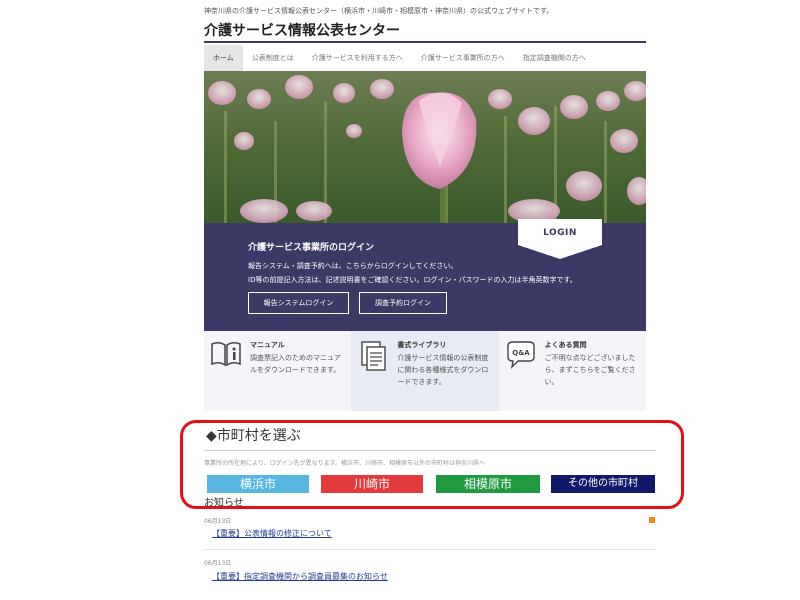 The height and width of the screenshot is (600, 800). I want to click on qa-bubble-icon: Q&A, so click(521, 357).